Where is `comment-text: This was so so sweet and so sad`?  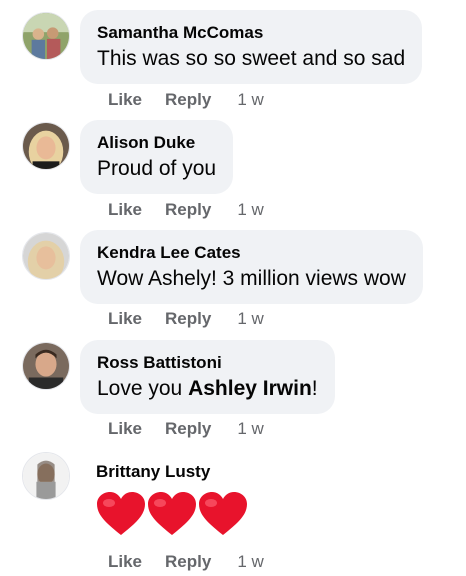
comment-text: This was so so sweet and so sad is located at coordinates (251, 58).